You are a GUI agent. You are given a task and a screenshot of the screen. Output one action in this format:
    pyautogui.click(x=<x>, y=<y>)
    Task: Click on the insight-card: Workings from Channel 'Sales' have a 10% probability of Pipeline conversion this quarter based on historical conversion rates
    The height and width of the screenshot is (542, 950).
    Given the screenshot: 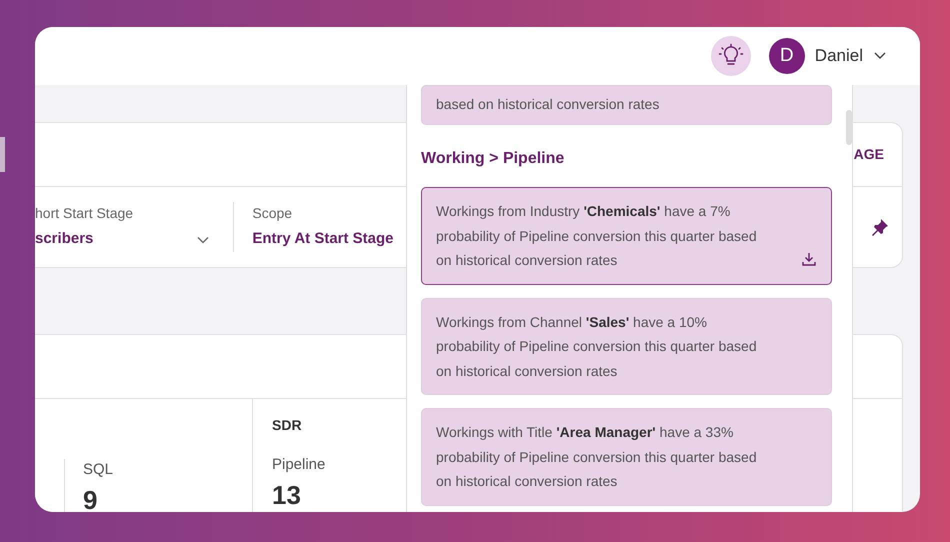 What is the action you would take?
    pyautogui.click(x=626, y=346)
    